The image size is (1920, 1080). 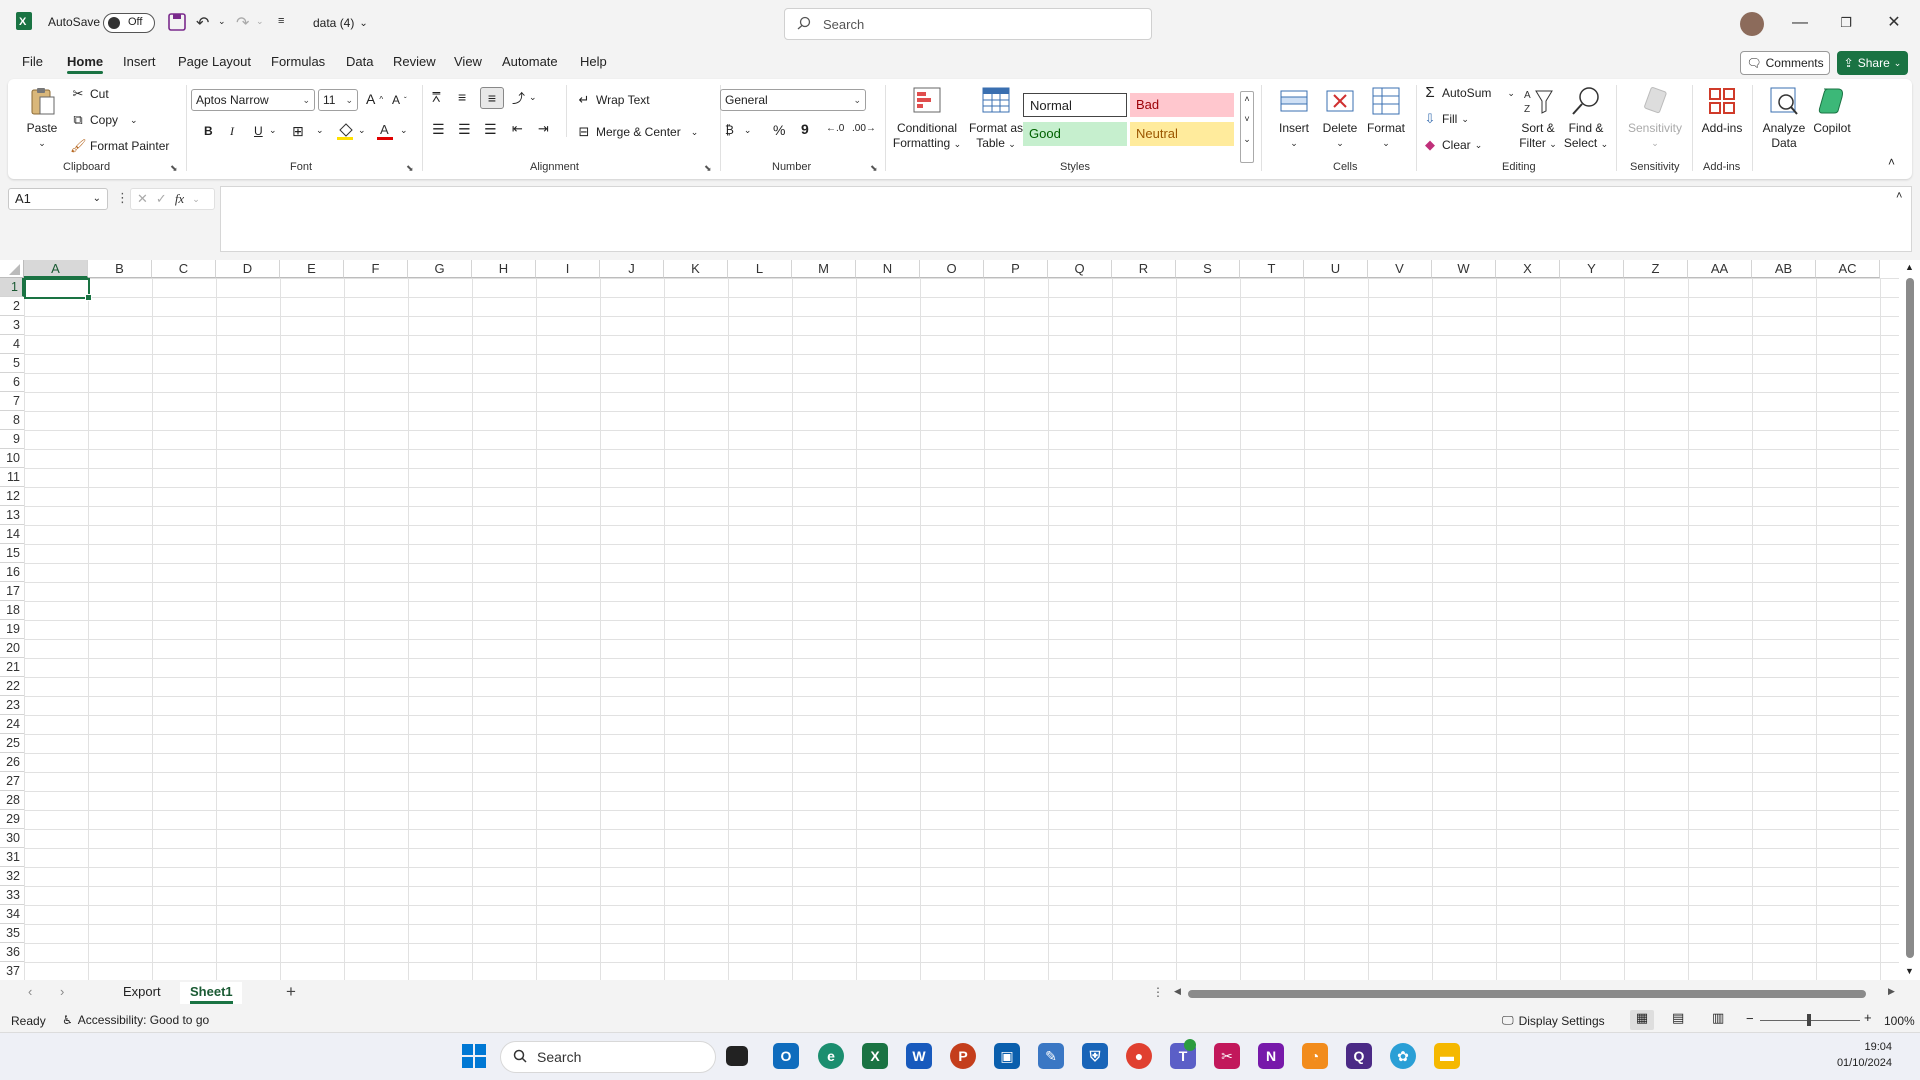 I want to click on onenote-icon: N, so click(x=1271, y=1056).